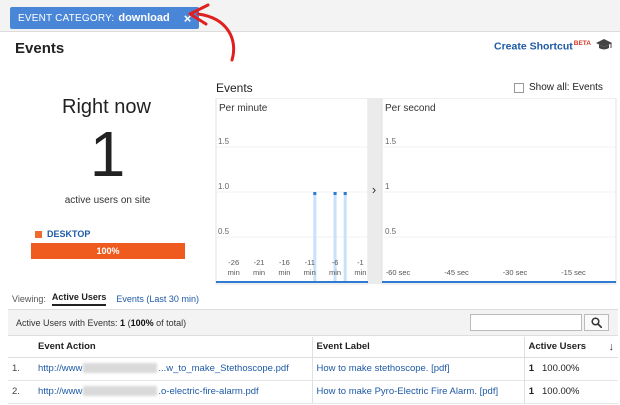 The height and width of the screenshot is (405, 620). I want to click on x-tick-label: -21, so click(259, 262).